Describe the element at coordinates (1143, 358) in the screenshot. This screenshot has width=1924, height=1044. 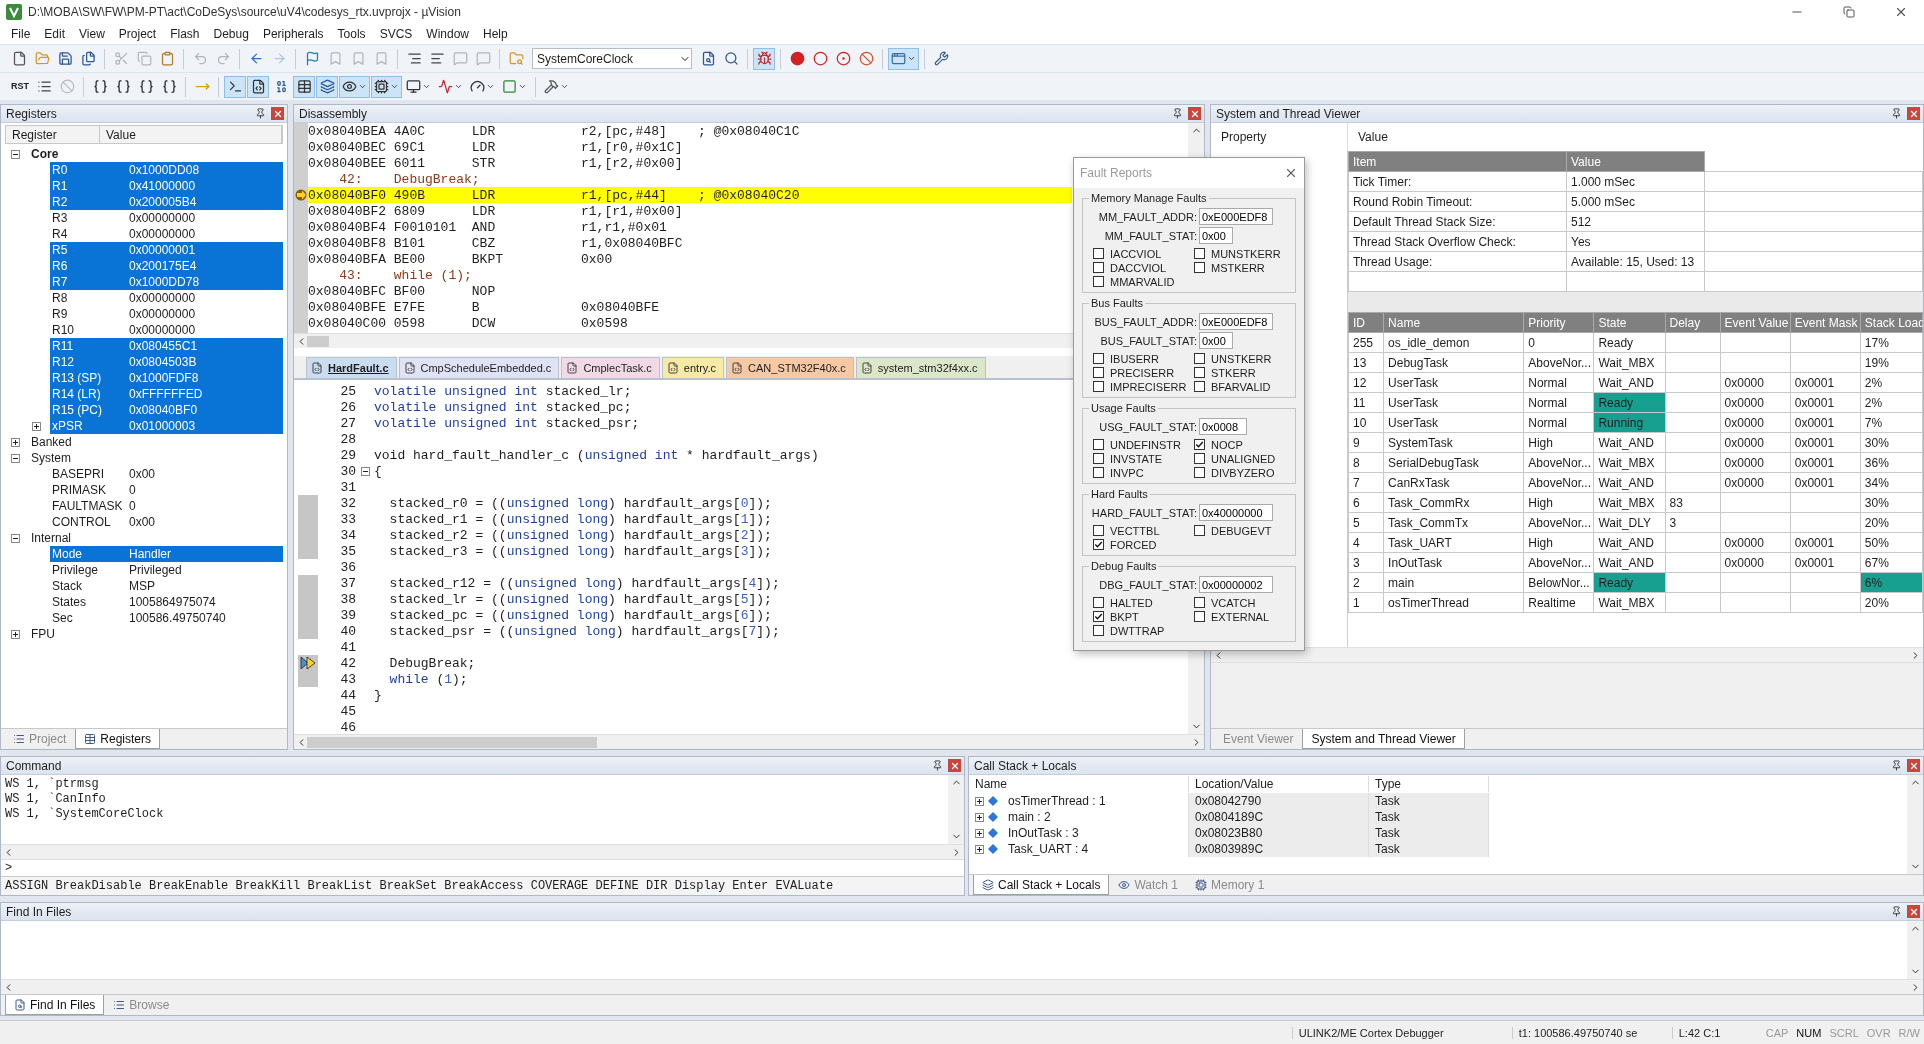
I see `fault-checkbox: IBUSERR` at that location.